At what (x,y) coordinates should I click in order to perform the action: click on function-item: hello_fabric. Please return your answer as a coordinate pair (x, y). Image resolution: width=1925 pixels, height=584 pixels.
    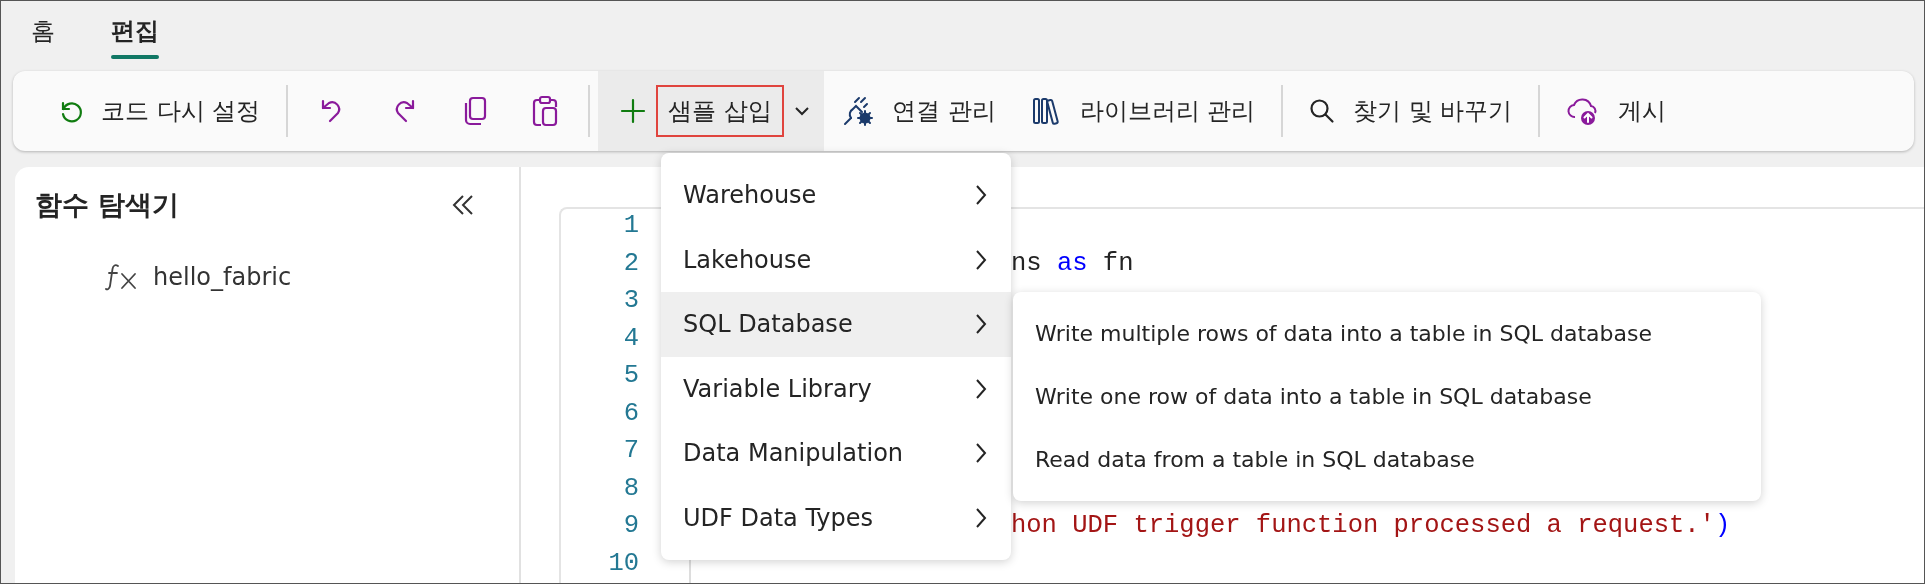
    Looking at the image, I should click on (312, 277).